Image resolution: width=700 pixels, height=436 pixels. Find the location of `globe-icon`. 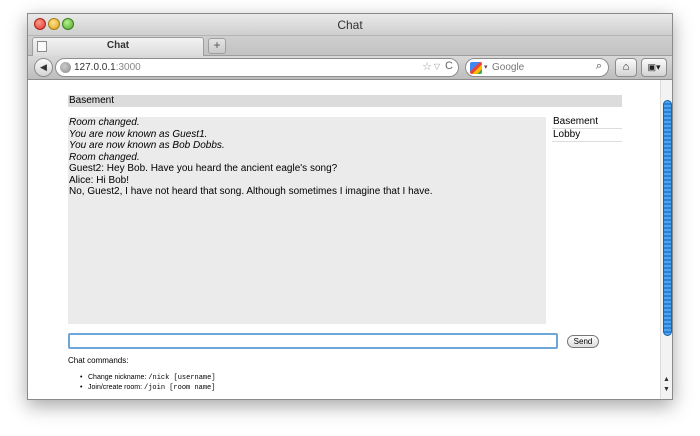

globe-icon is located at coordinates (65, 67).